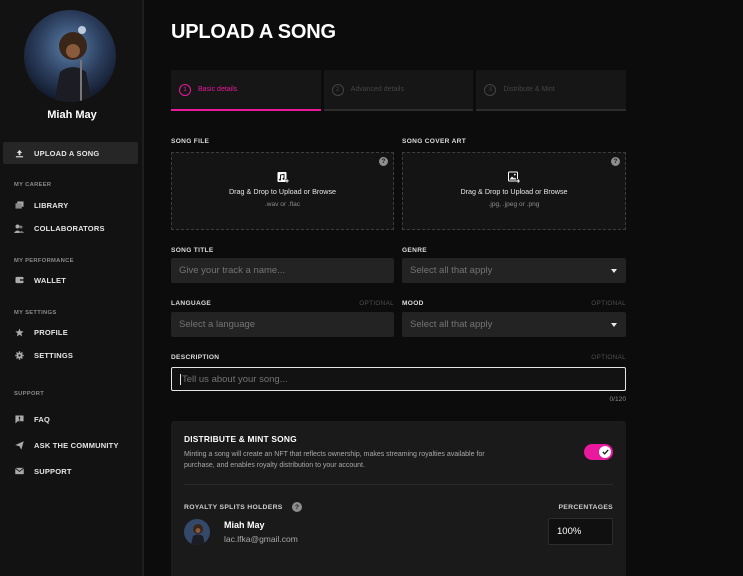  I want to click on sidebar-item-library: LIBRARY, so click(35, 205).